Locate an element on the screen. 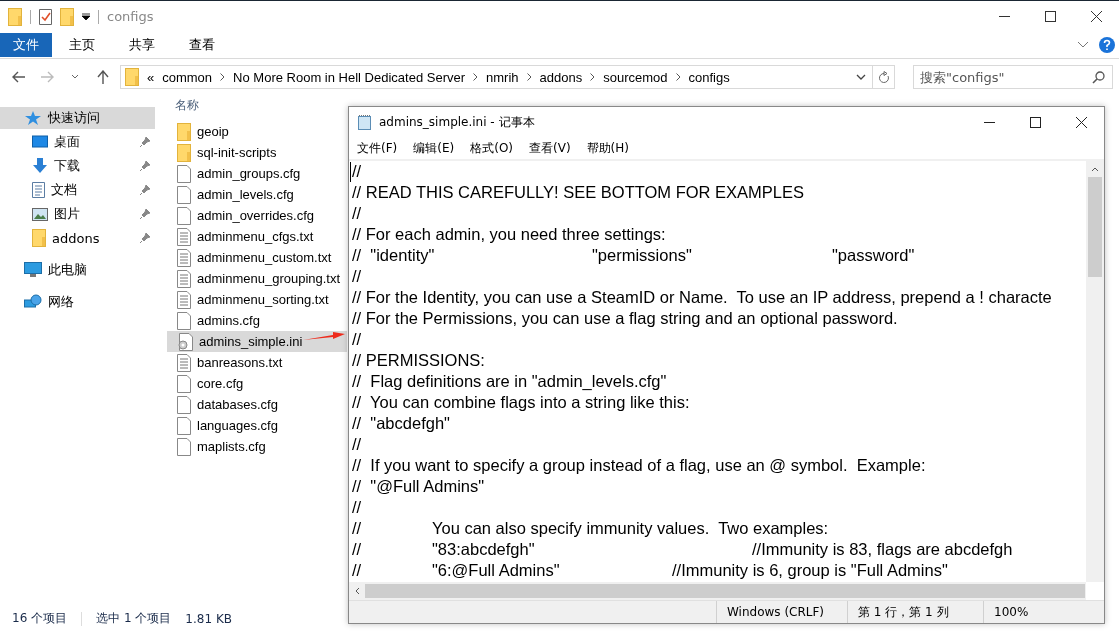 This screenshot has height=632, width=1119. file-row: admin_groups.cfg is located at coordinates (257, 173).